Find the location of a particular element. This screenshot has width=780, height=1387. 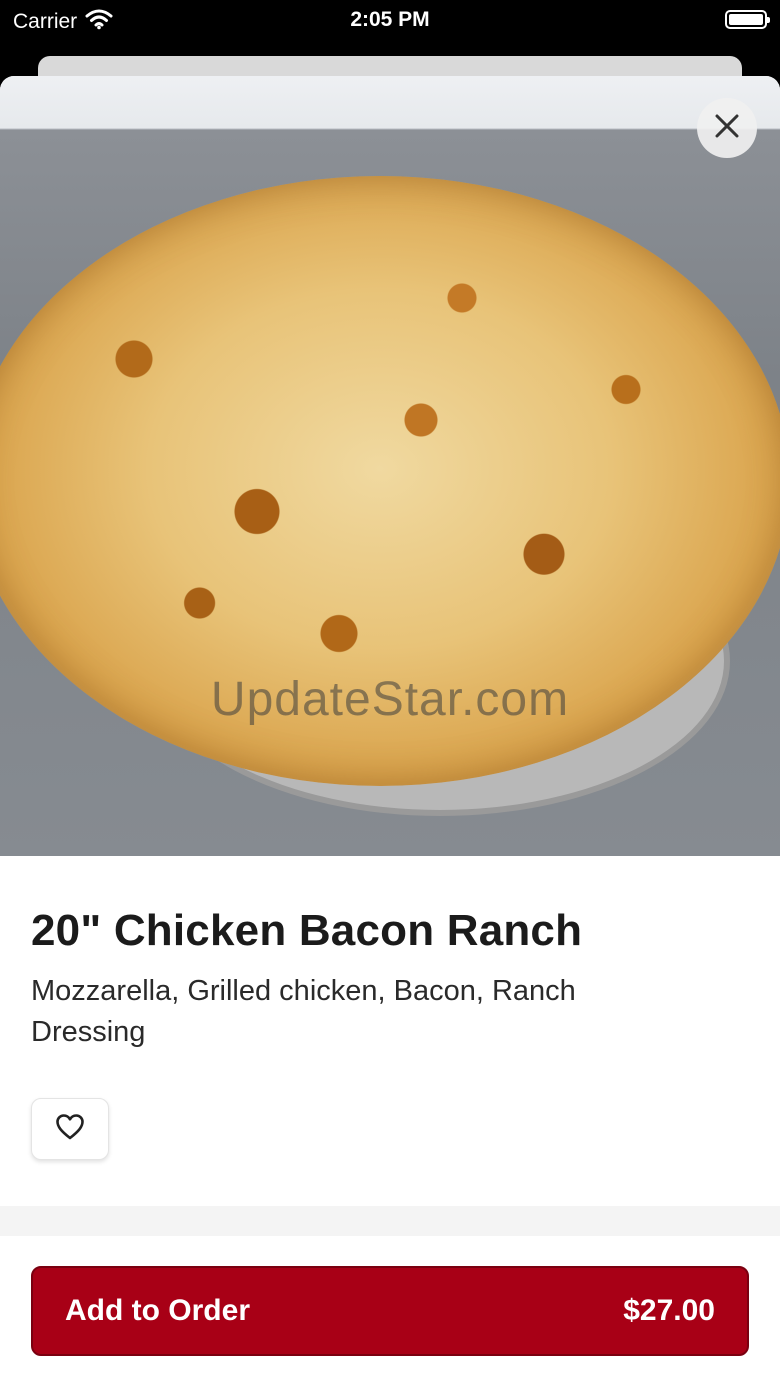

heart-outline-icon is located at coordinates (70, 1129).